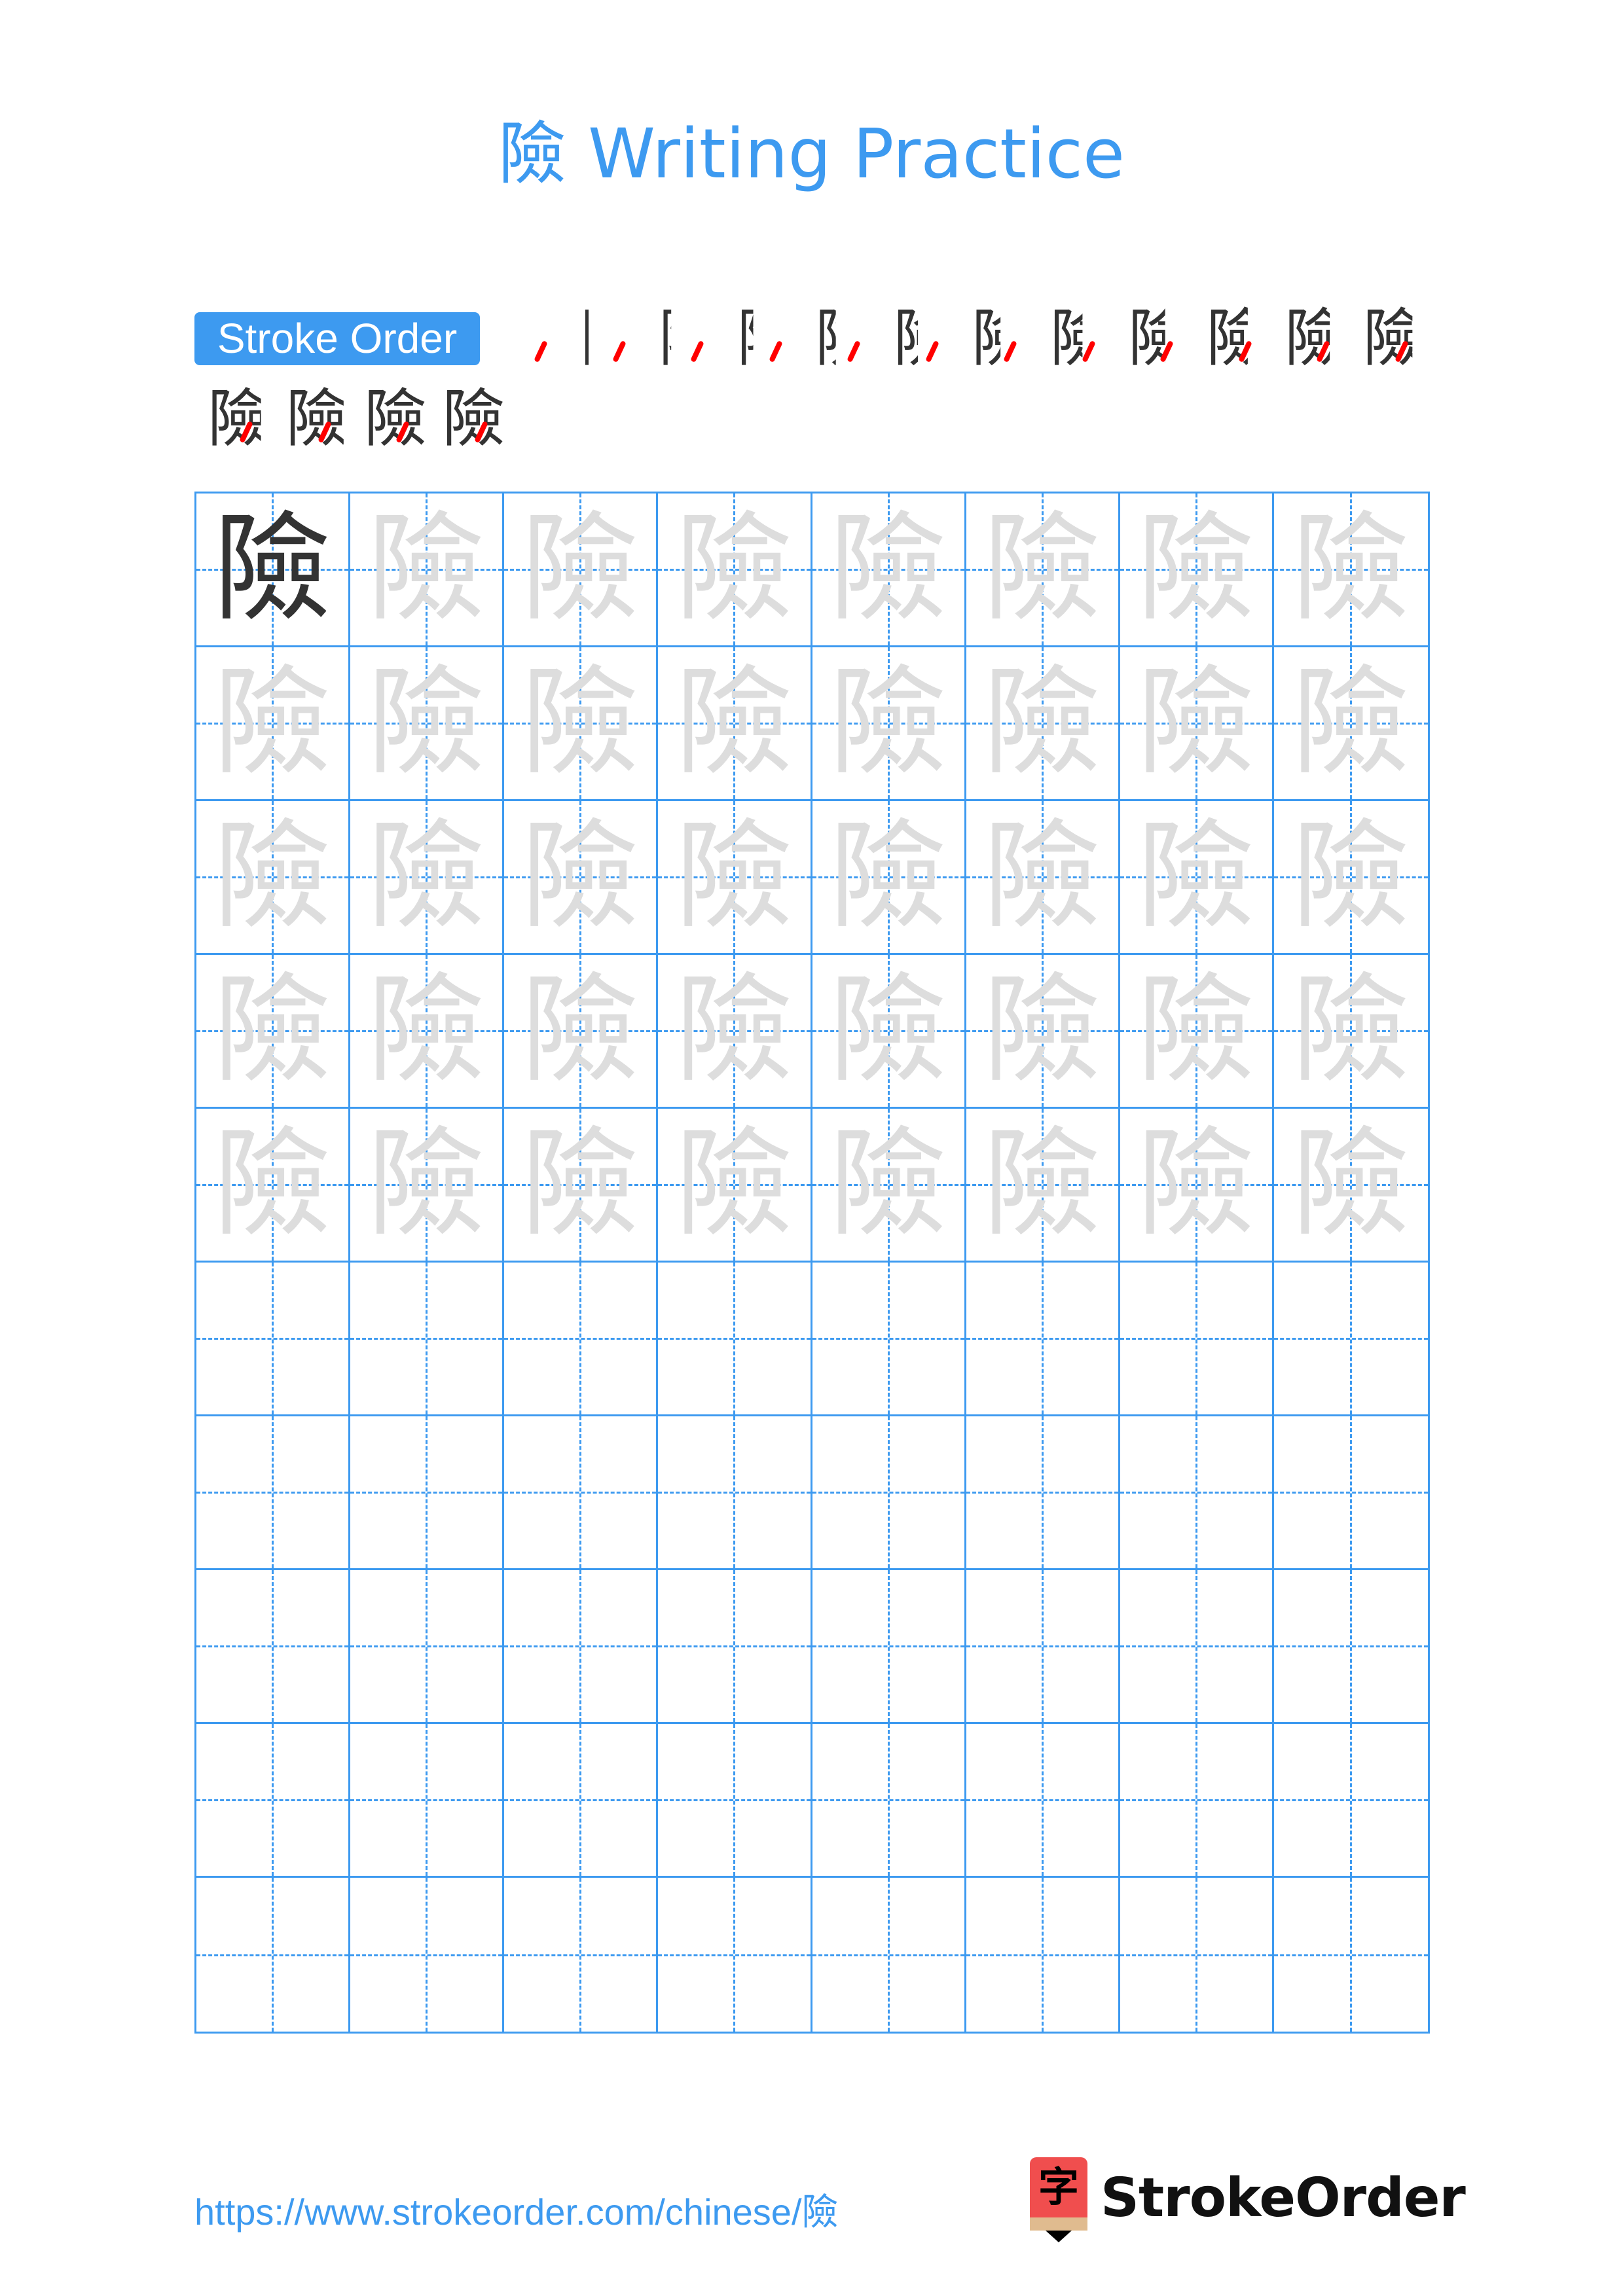 The height and width of the screenshot is (2296, 1623). I want to click on footer-url-link: https://www.strokeorder.com/chinese/險, so click(516, 2209).